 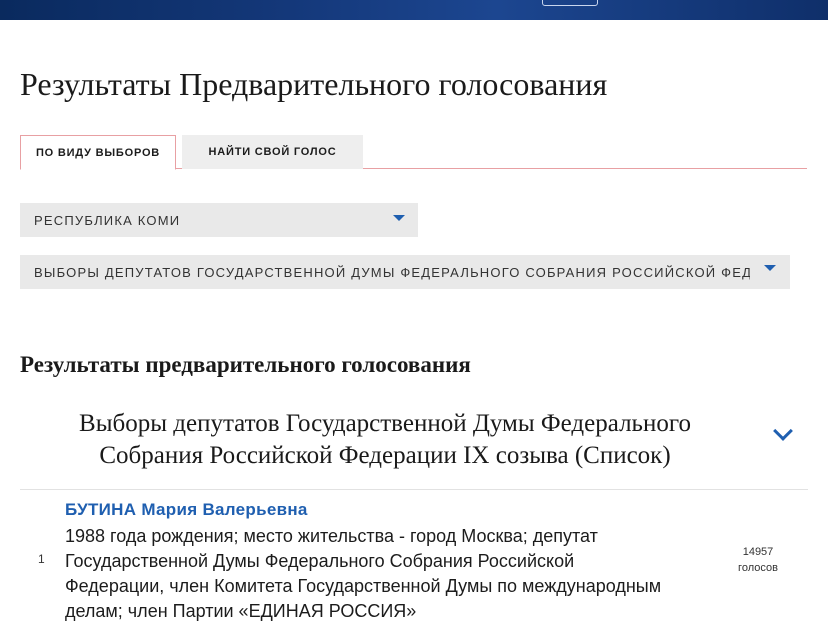 What do you see at coordinates (758, 552) in the screenshot?
I see `candidate-votes-count: 14957` at bounding box center [758, 552].